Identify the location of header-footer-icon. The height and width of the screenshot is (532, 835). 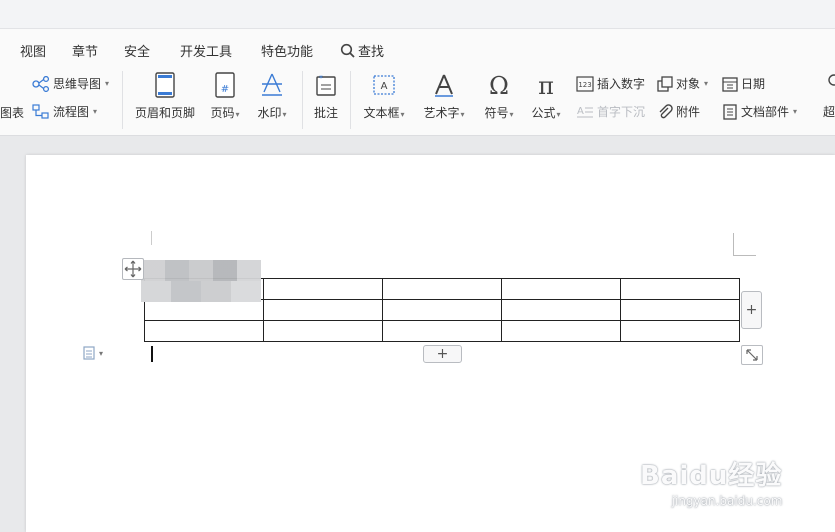
(165, 85).